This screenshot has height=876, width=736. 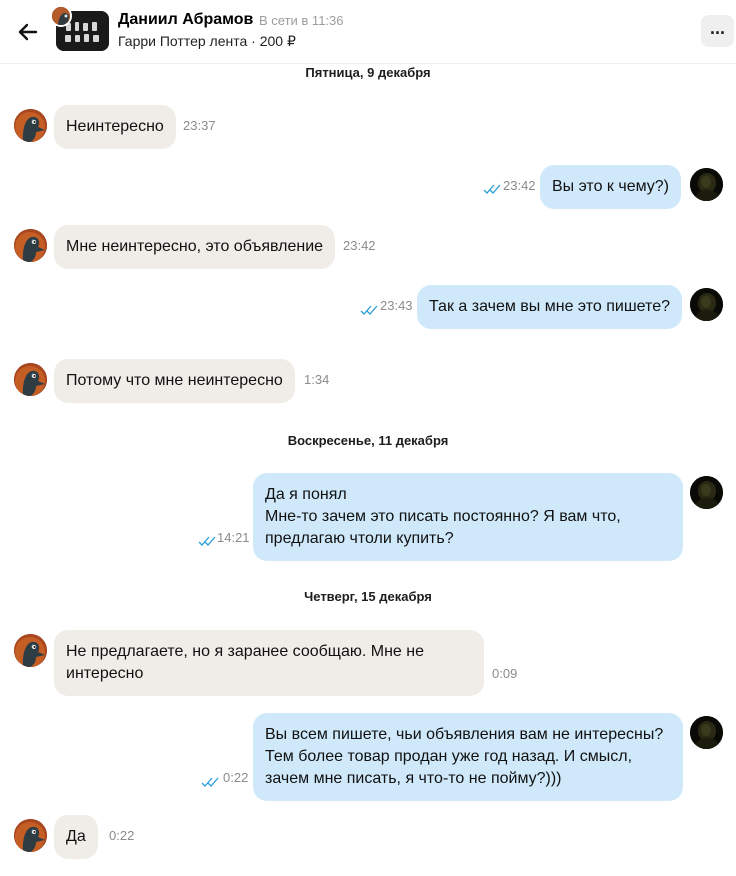 What do you see at coordinates (185, 20) in the screenshot?
I see `contact-name: Даниил Абрамов` at bounding box center [185, 20].